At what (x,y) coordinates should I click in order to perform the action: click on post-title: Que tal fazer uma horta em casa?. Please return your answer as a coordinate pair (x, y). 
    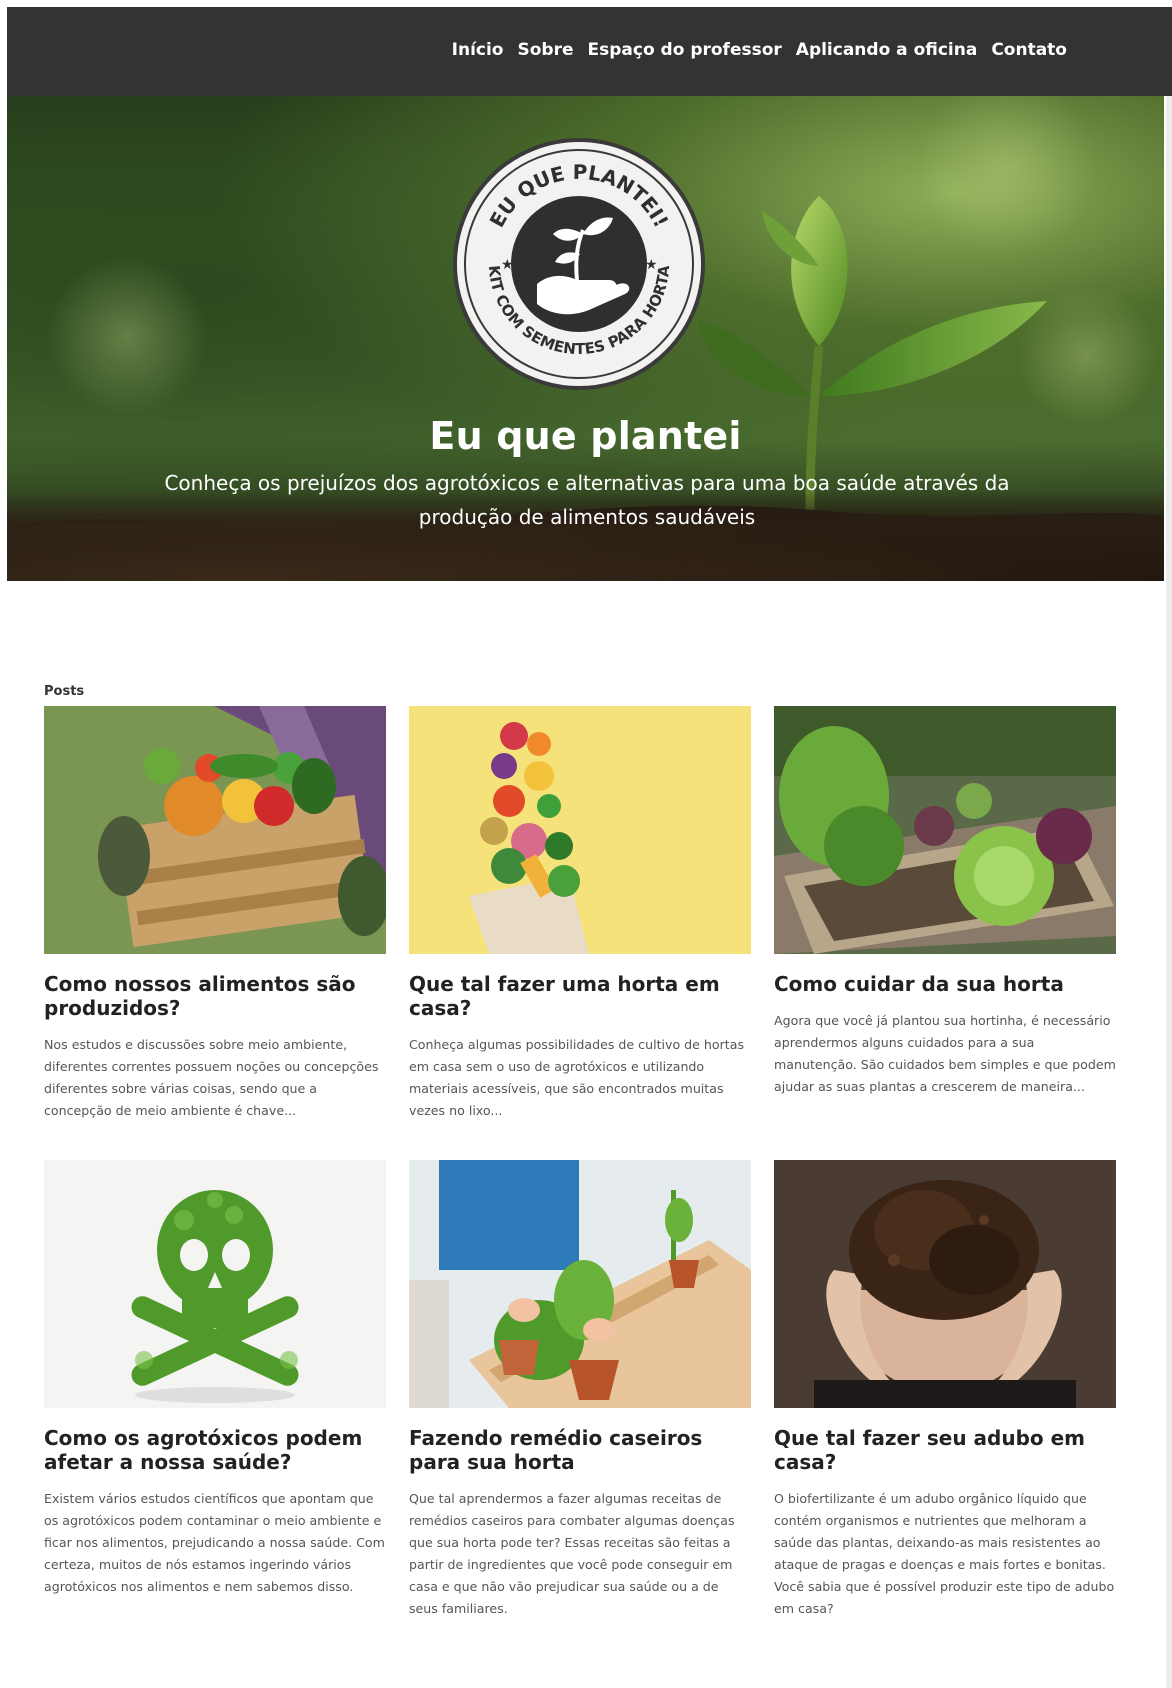
    Looking at the image, I should click on (580, 996).